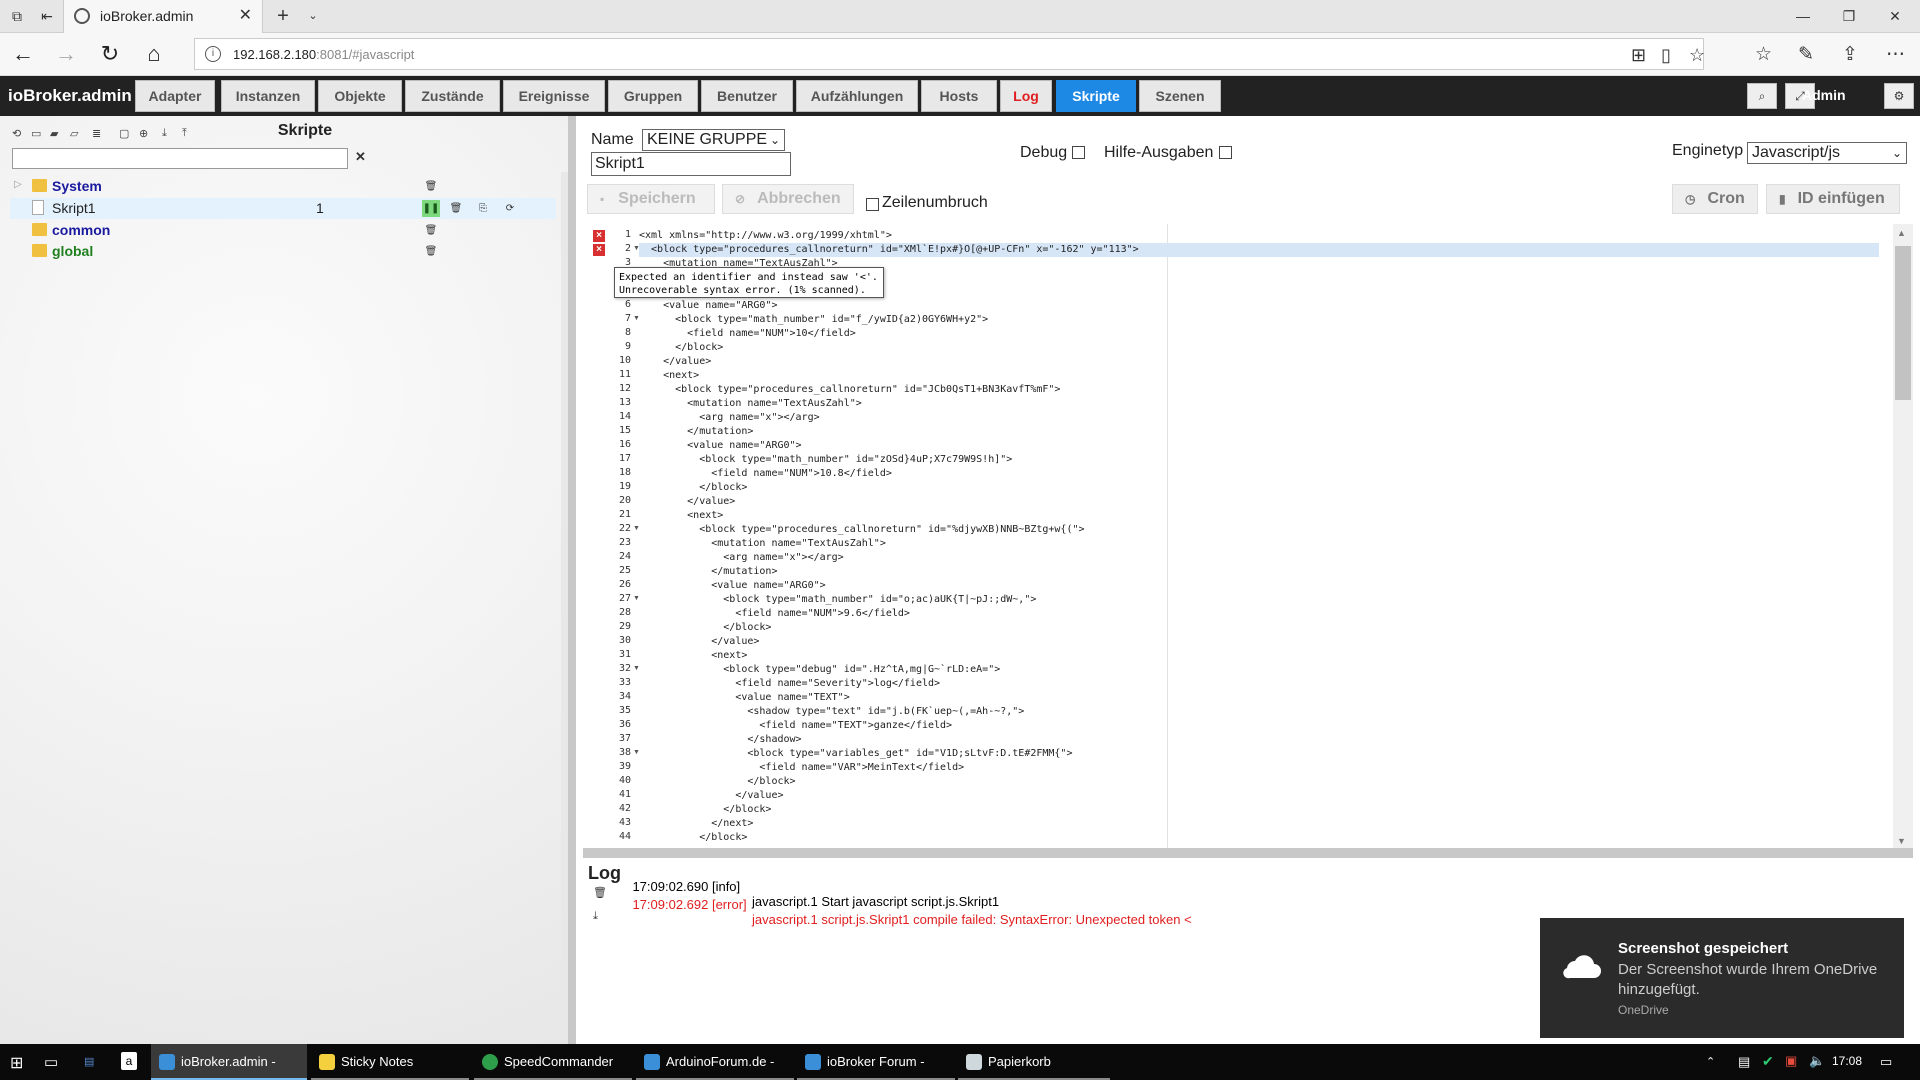 This screenshot has height=1080, width=1920. I want to click on tab-objekte: Objekte, so click(360, 96).